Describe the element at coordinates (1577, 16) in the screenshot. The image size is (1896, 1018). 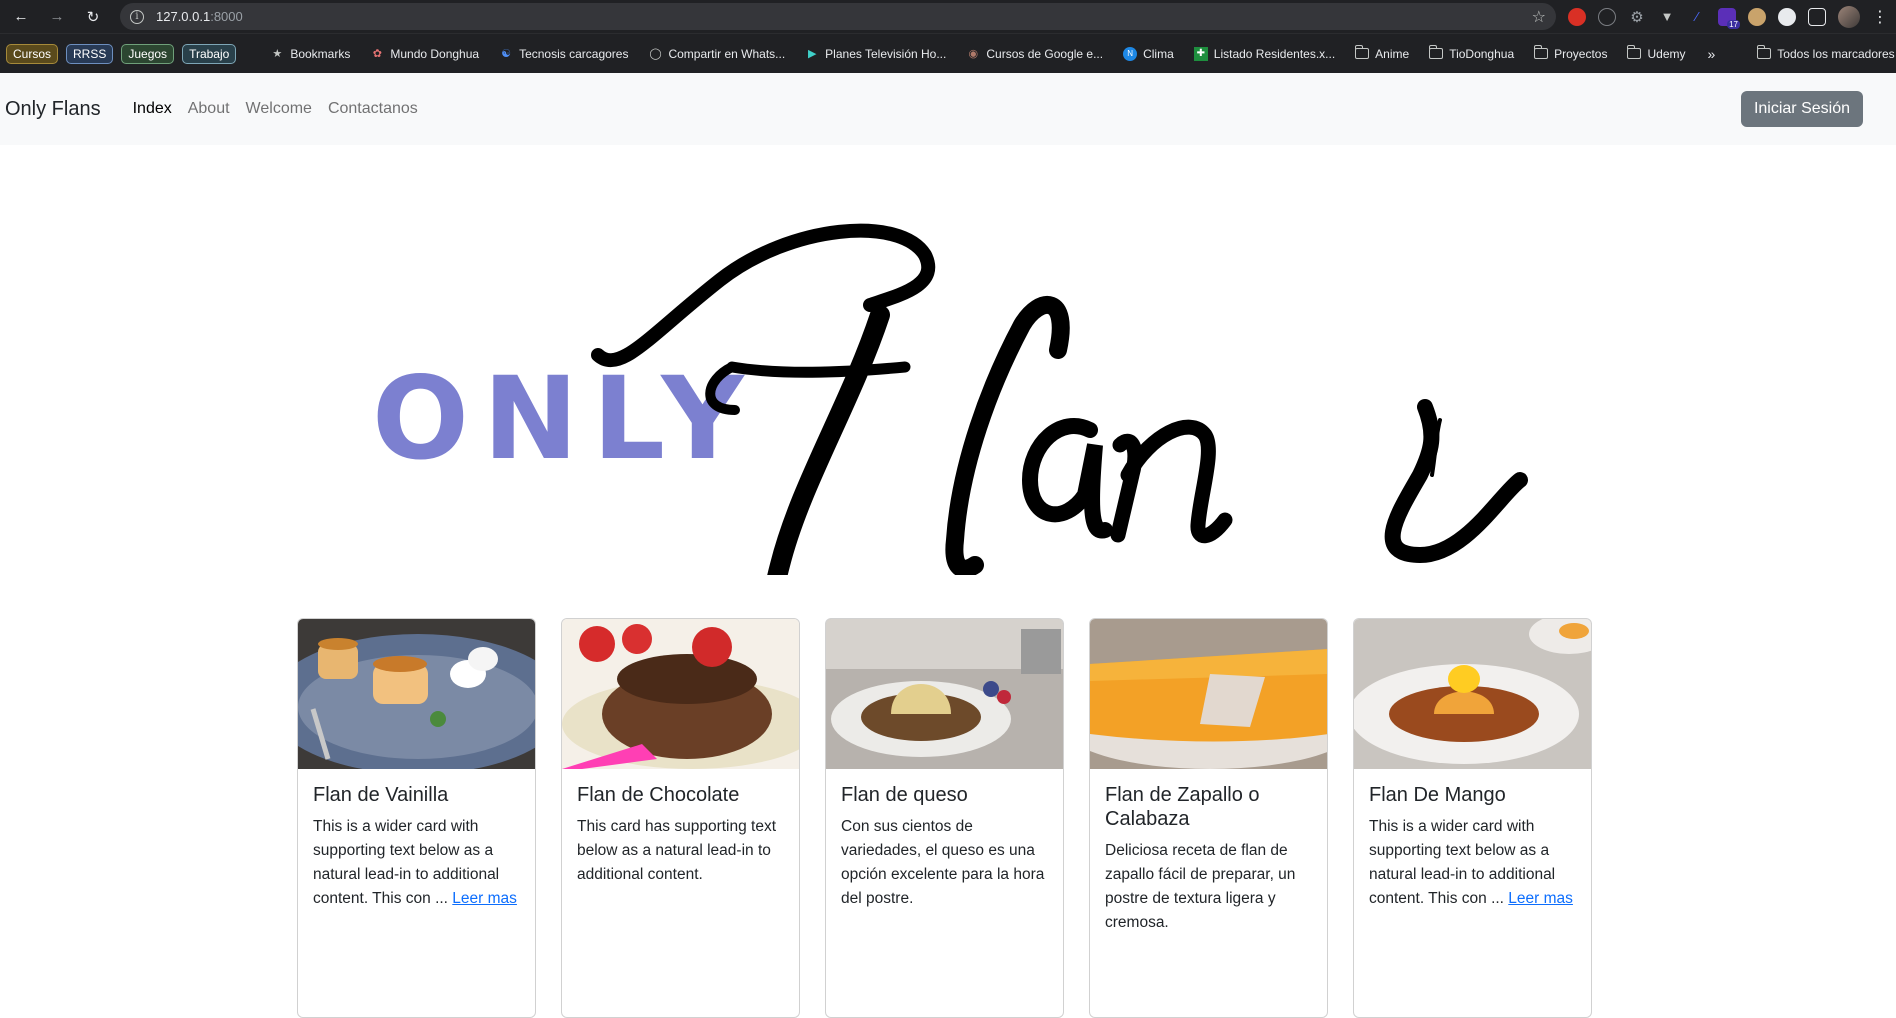
I see `extension-shield-icon` at that location.